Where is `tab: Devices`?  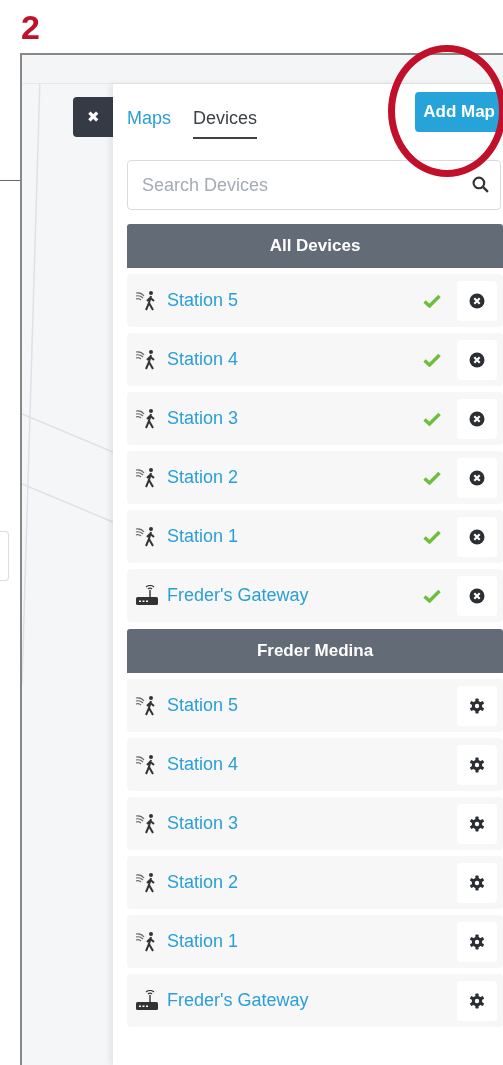
tab: Devices is located at coordinates (225, 120).